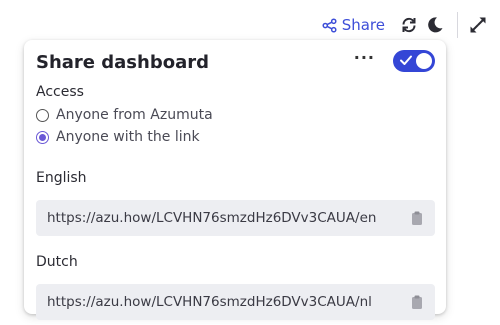 The height and width of the screenshot is (325, 500). I want to click on toggle-knob, so click(424, 61).